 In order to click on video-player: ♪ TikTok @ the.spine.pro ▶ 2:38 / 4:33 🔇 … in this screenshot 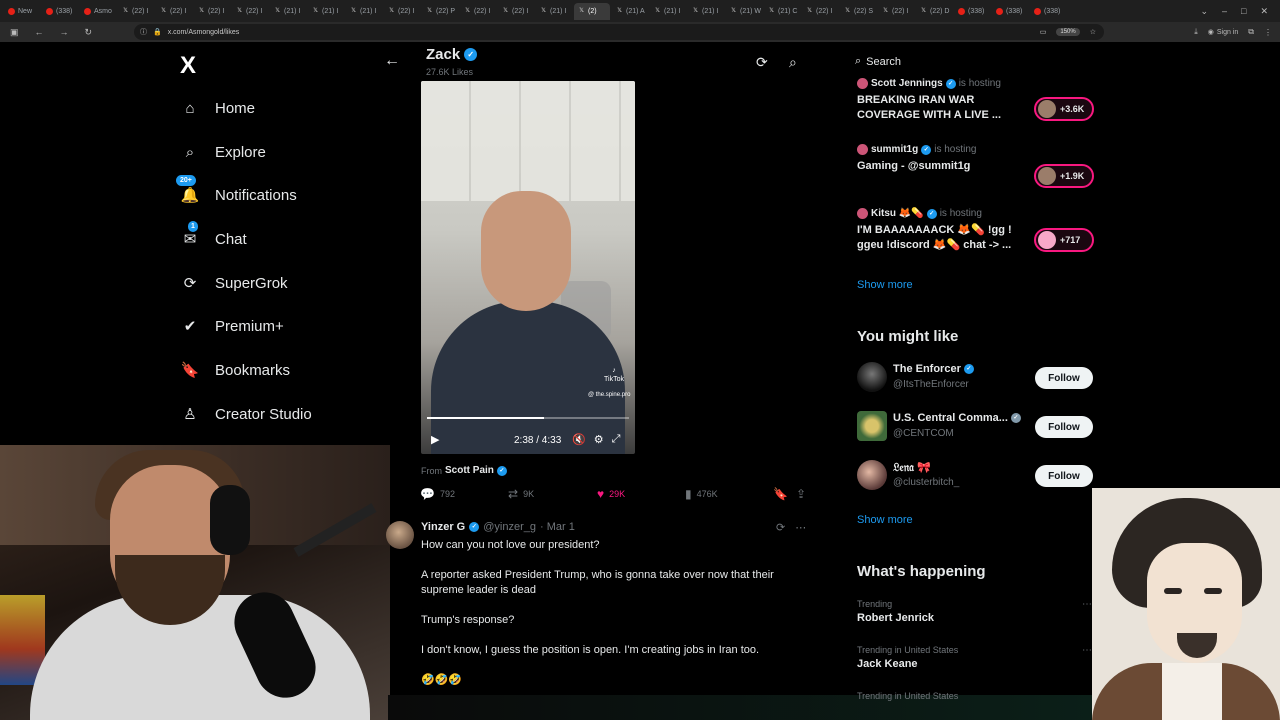, I will do `click(528, 267)`.